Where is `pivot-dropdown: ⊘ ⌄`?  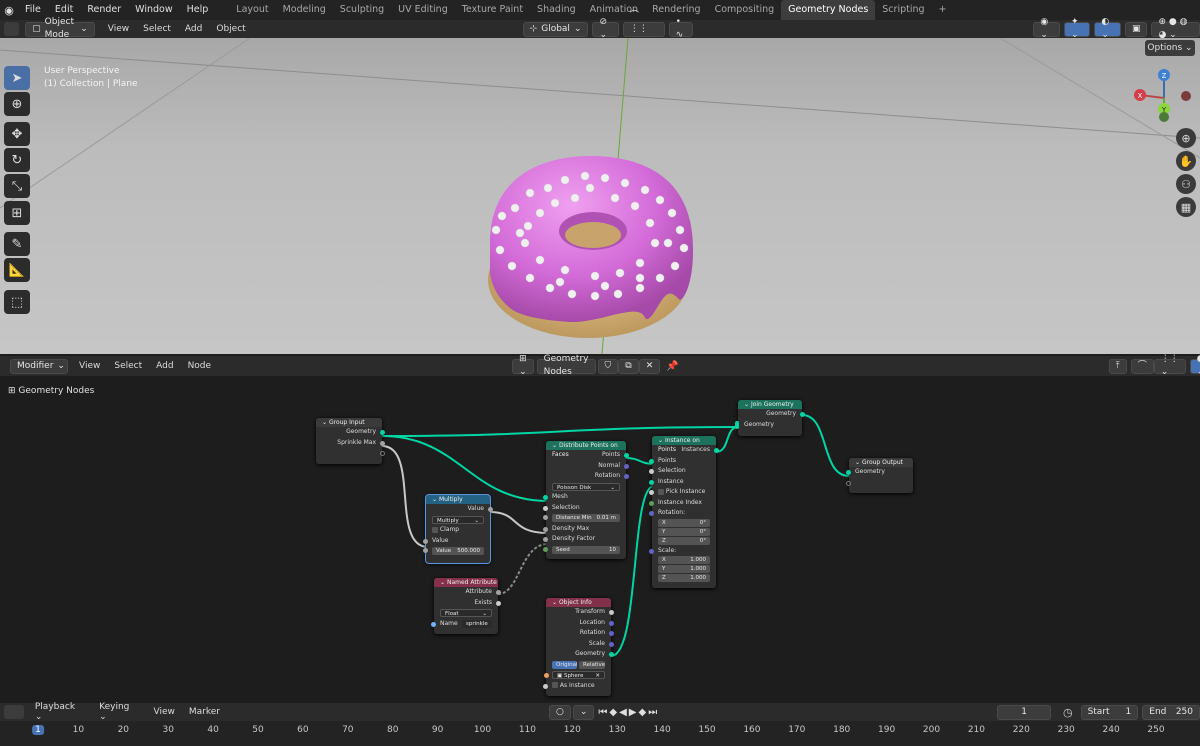
pivot-dropdown: ⊘ ⌄ is located at coordinates (605, 28).